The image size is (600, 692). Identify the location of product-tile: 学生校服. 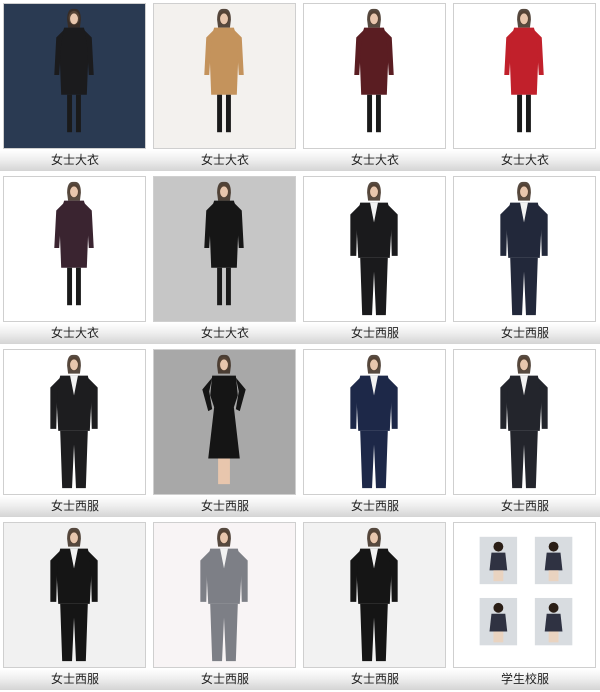
(525, 605).